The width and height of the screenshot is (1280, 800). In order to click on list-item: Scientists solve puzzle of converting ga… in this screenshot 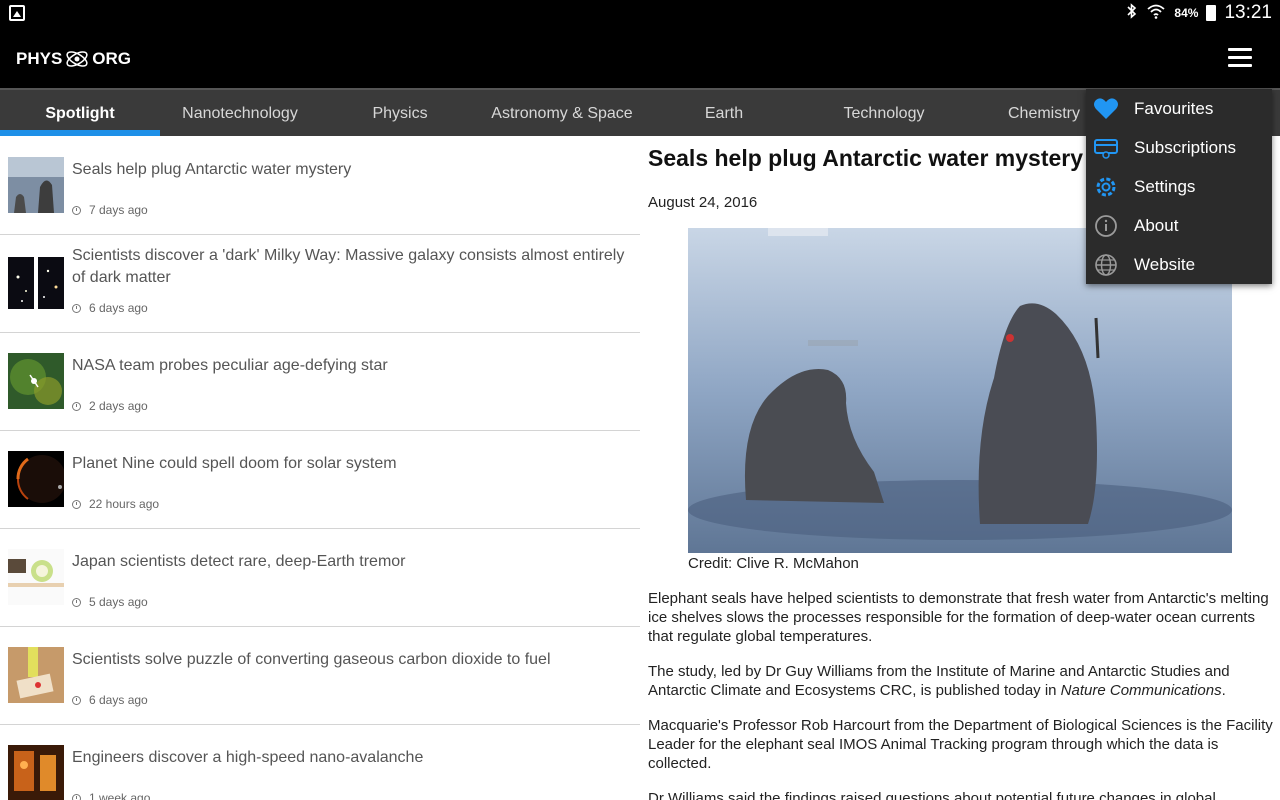, I will do `click(320, 676)`.